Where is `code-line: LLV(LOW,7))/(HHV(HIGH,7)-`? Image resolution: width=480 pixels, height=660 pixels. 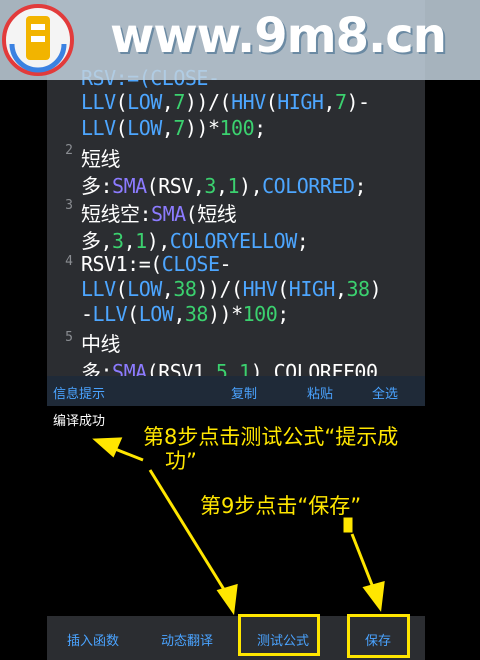
code-line: LLV(LOW,7))/(HHV(HIGH,7)- is located at coordinates (225, 102).